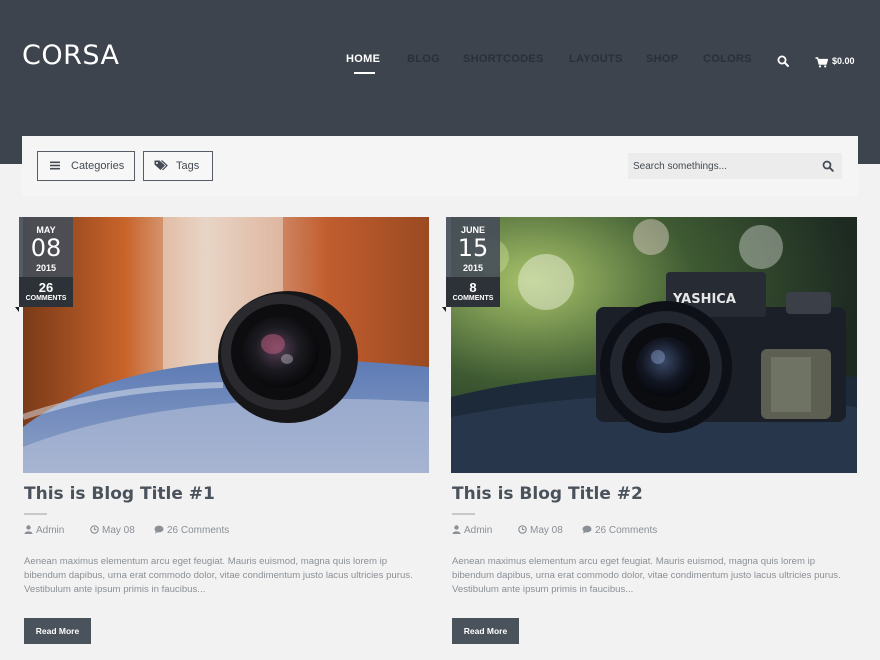 Image resolution: width=880 pixels, height=660 pixels. I want to click on nav-item-layouts: LAYOUTS, so click(596, 59).